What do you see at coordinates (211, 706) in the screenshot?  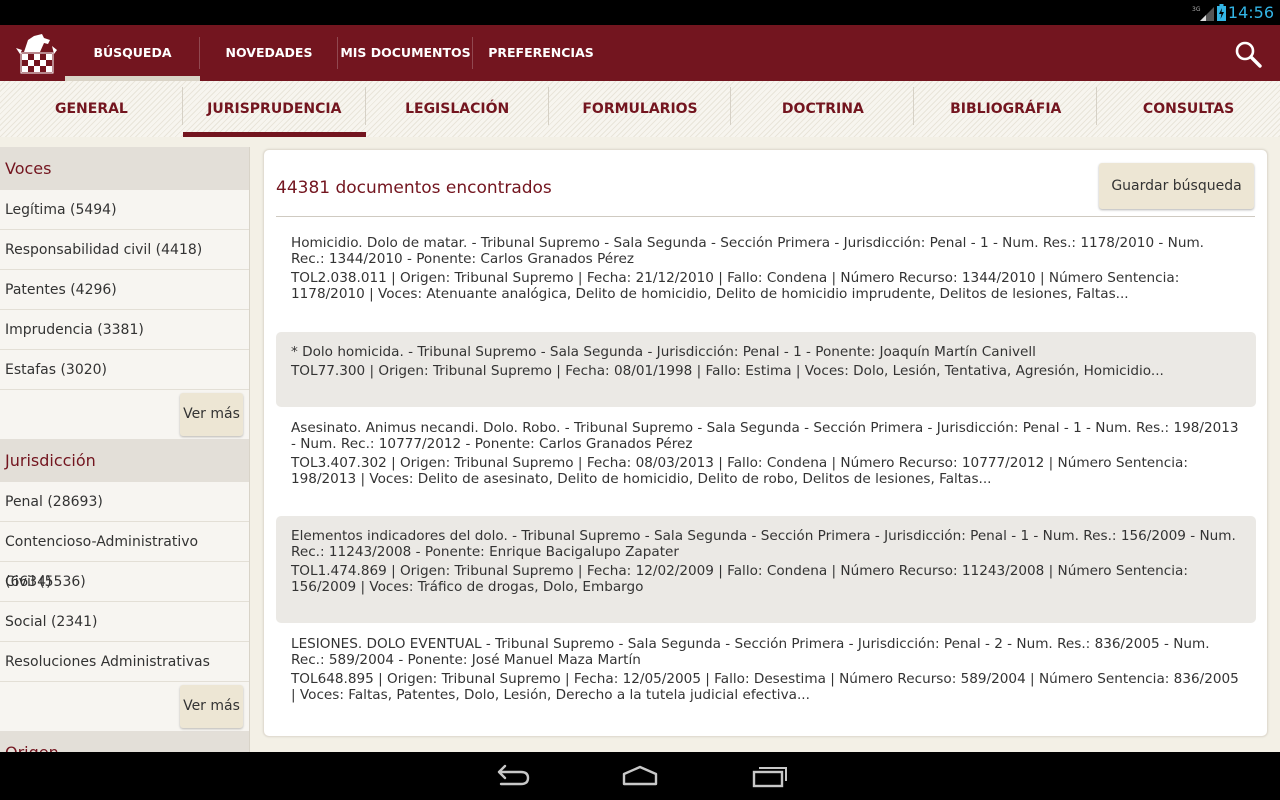 I see `ver-mas-jurisdiccion-button: Ver más` at bounding box center [211, 706].